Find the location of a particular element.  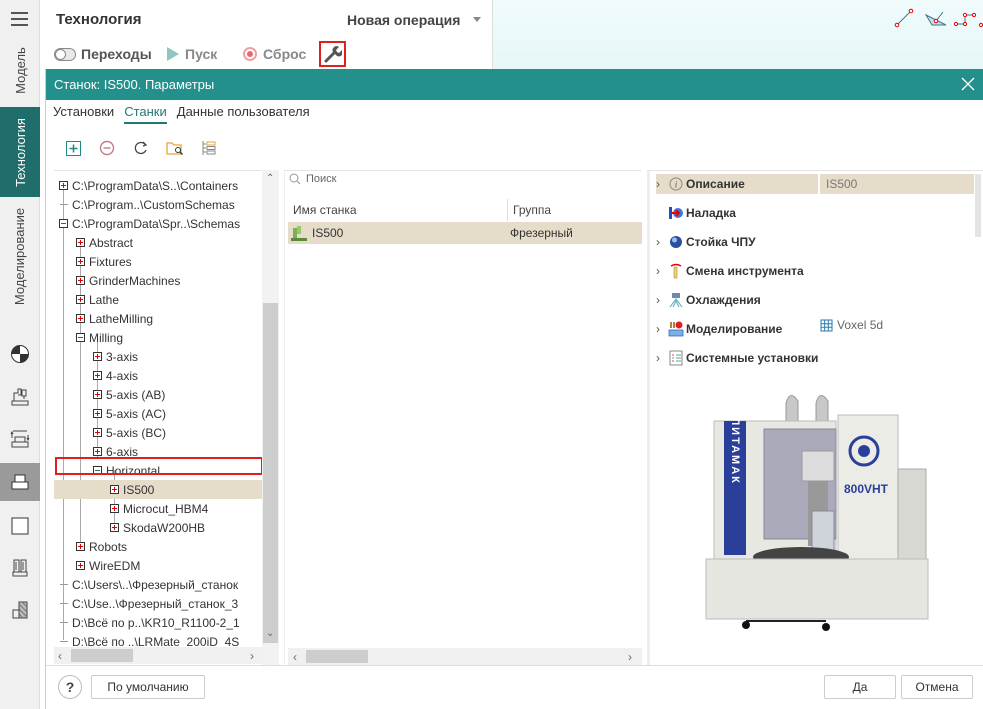

property-simulation: › Моделирование is located at coordinates (719, 329).